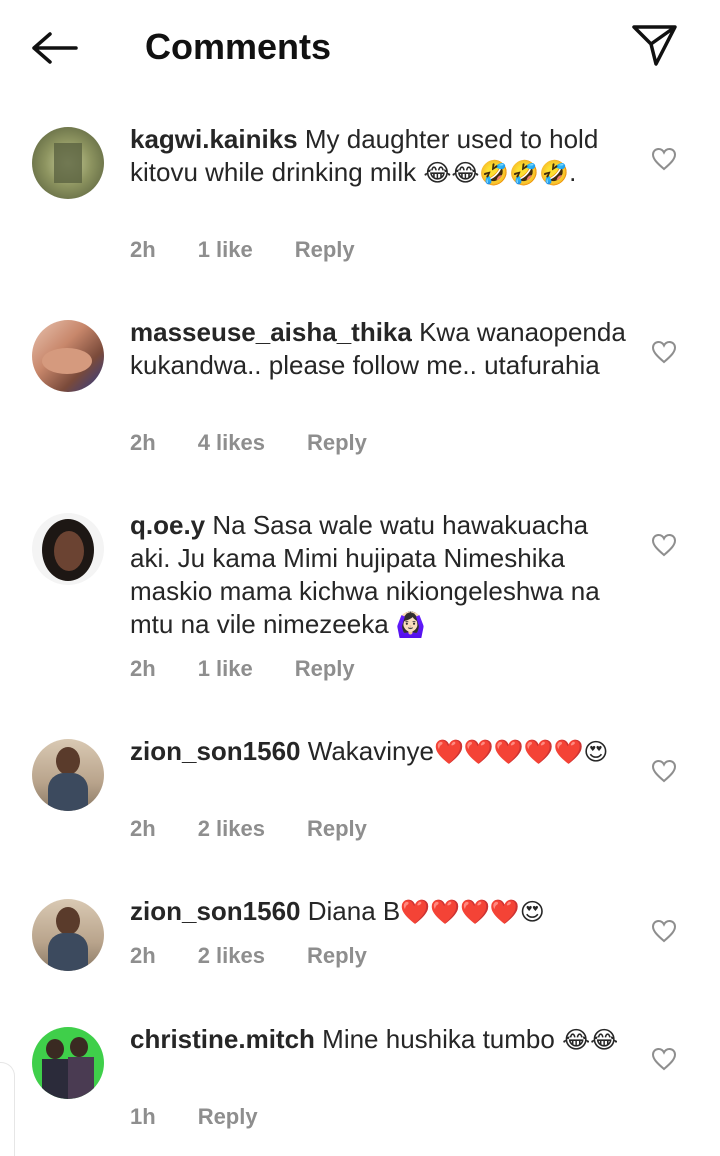  What do you see at coordinates (271, 332) in the screenshot?
I see `username: masseuse_aisha_thika` at bounding box center [271, 332].